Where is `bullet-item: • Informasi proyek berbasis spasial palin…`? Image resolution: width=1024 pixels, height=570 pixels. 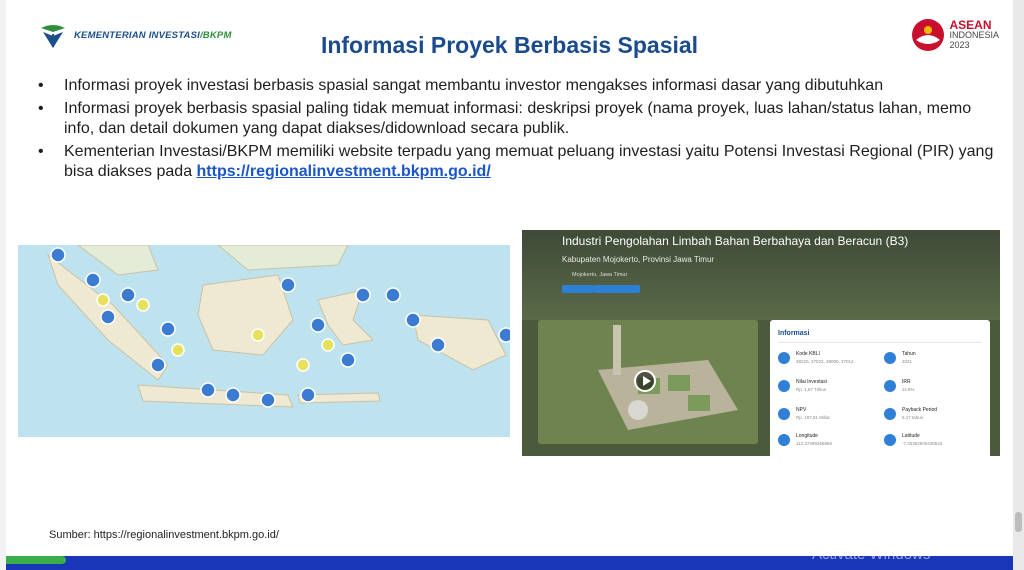 bullet-item: • Informasi proyek berbasis spasial palin… is located at coordinates (518, 119).